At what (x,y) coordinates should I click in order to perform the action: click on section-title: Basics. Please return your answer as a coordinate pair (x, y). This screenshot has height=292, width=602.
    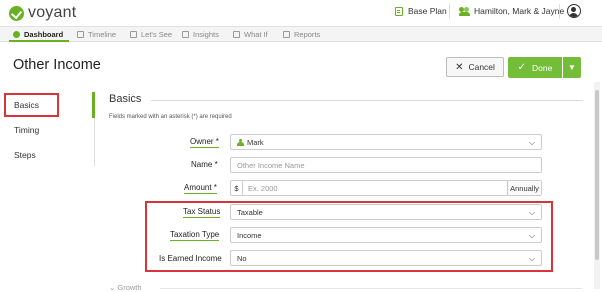
    Looking at the image, I should click on (125, 99).